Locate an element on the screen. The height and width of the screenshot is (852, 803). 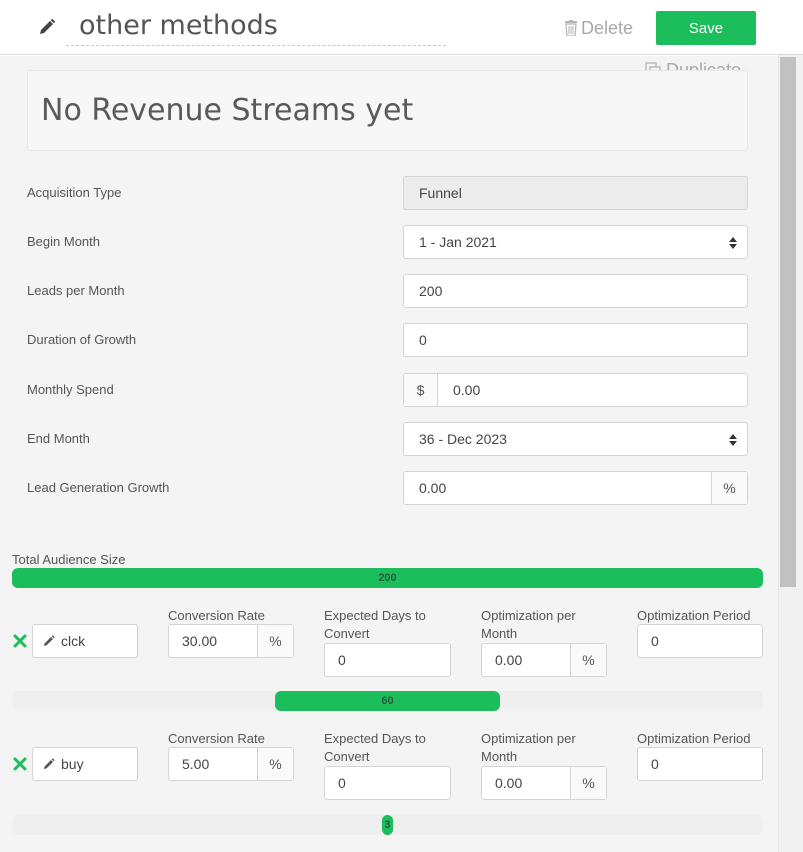
acquisition-type-field: Funnel is located at coordinates (575, 193).